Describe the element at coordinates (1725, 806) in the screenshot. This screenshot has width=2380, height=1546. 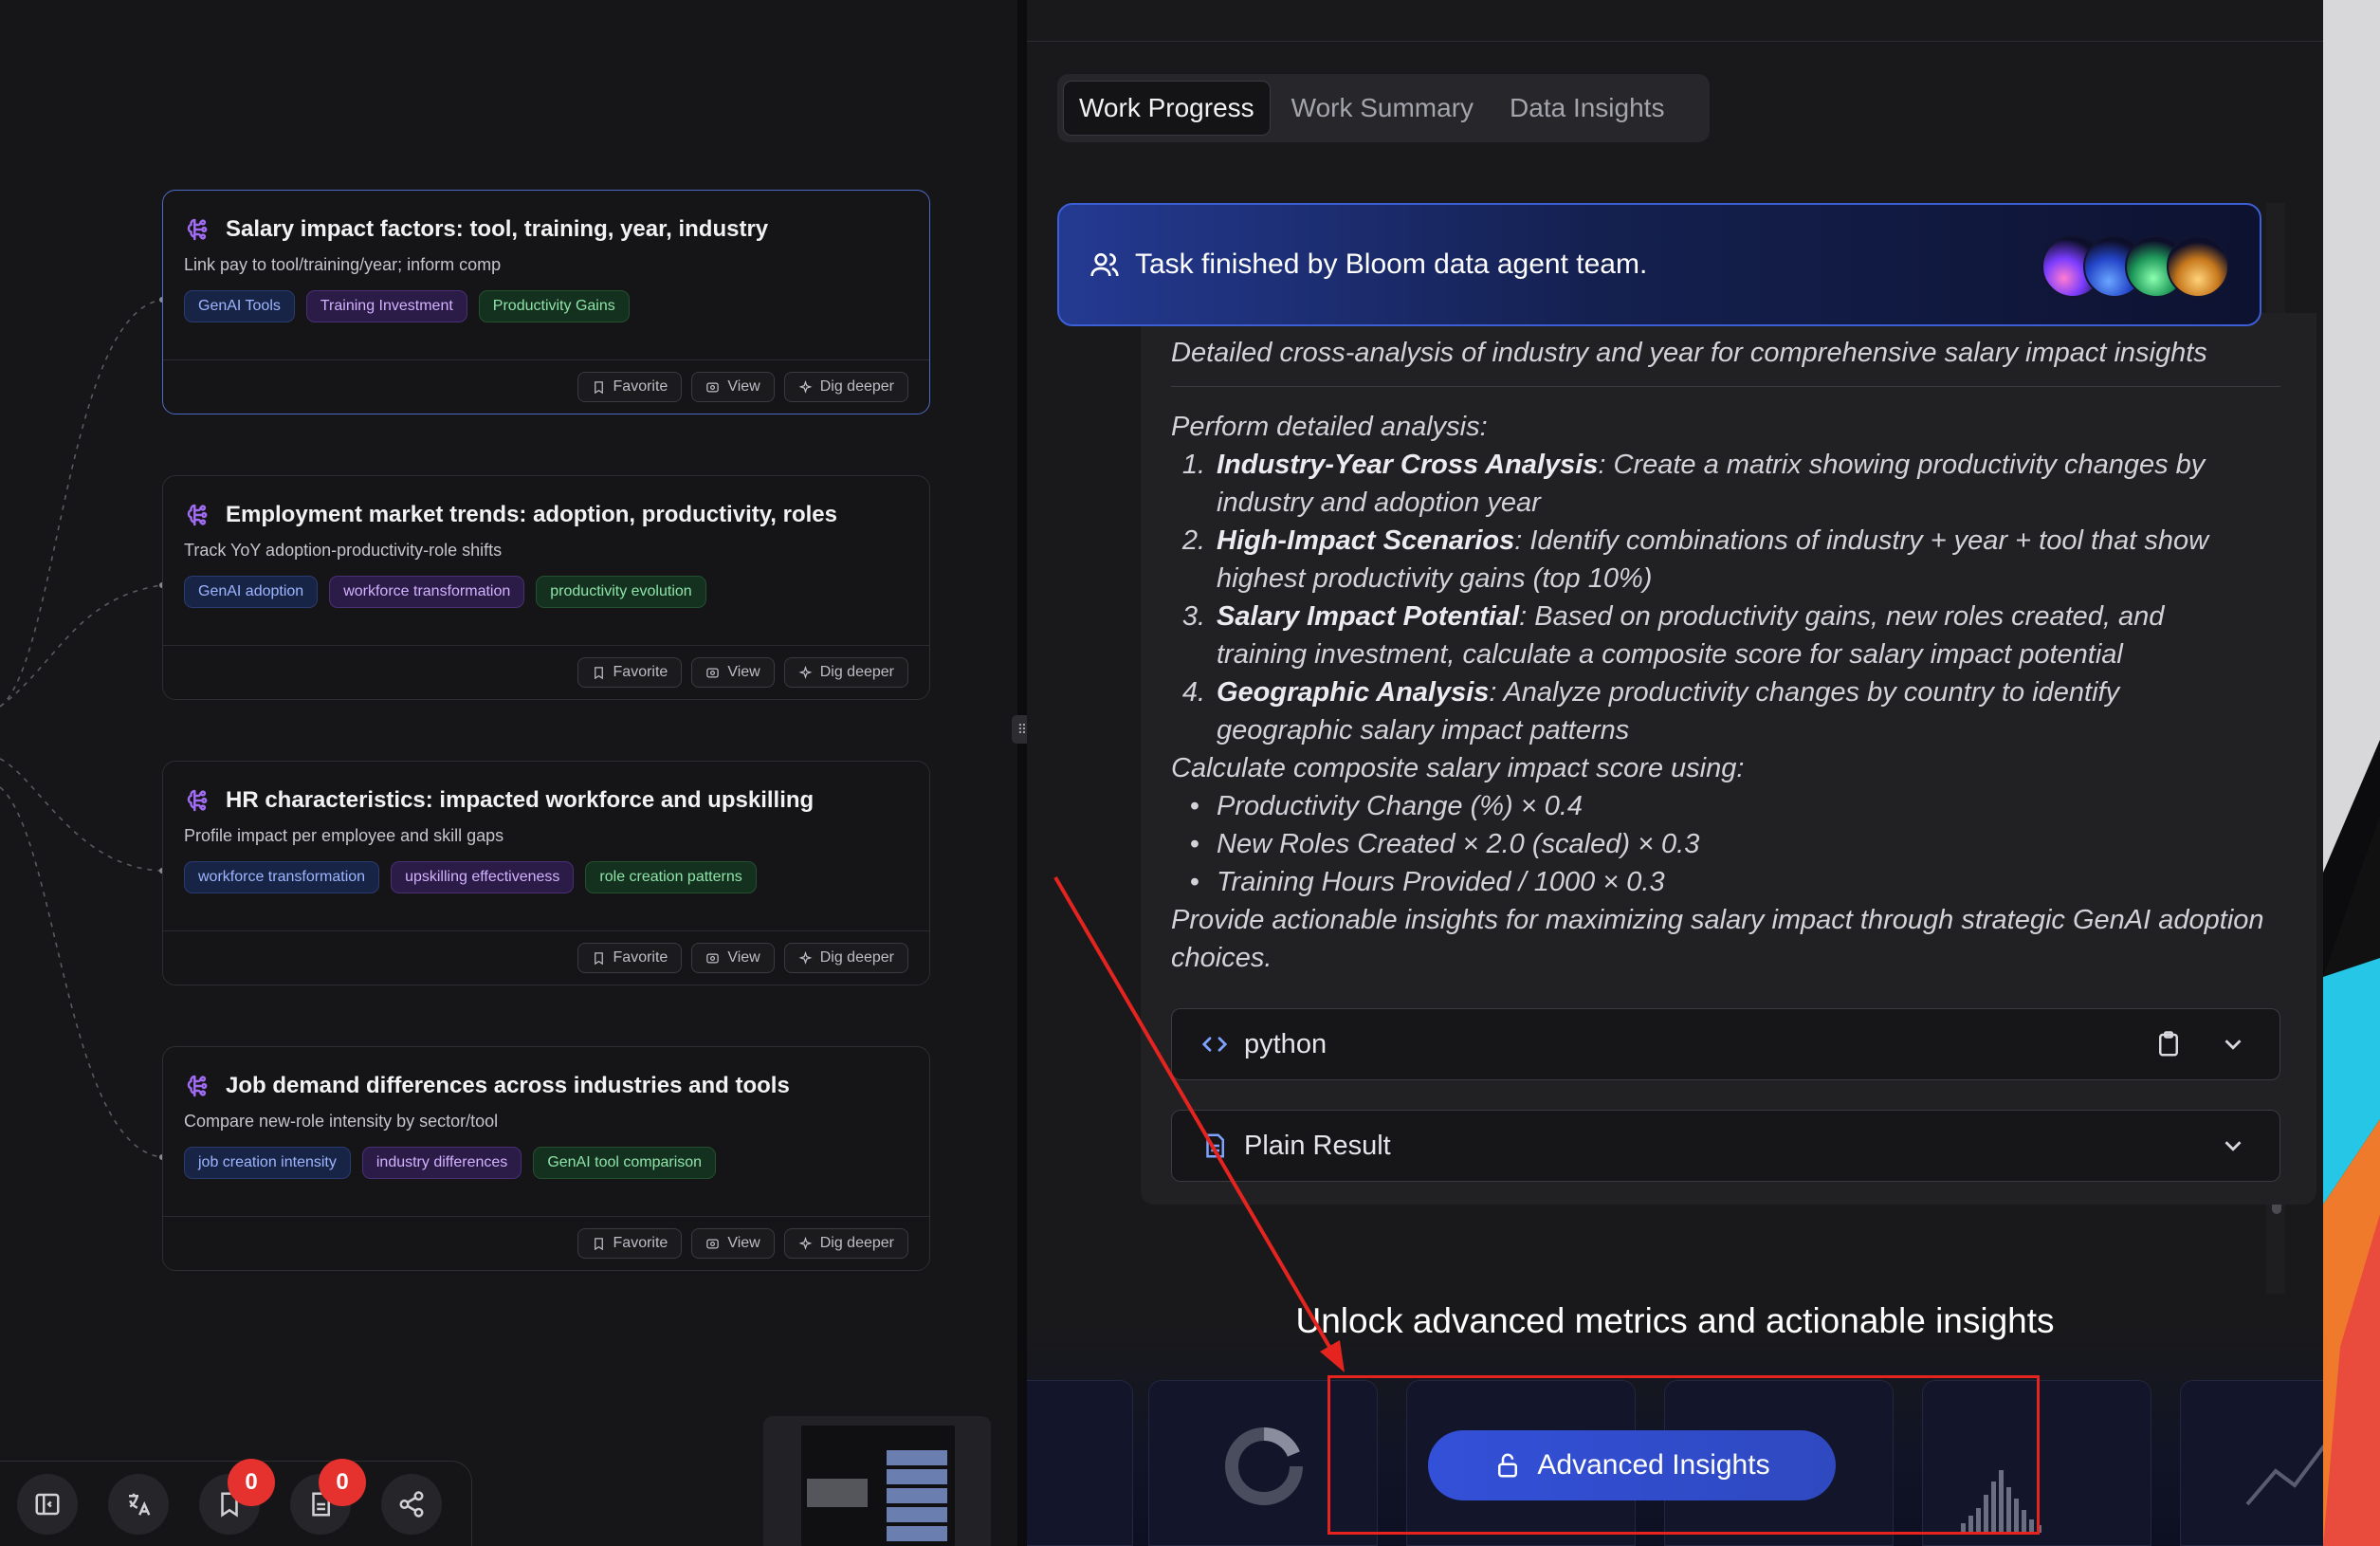
I see `list-item: • Productivity Change (%) × 0.4` at that location.